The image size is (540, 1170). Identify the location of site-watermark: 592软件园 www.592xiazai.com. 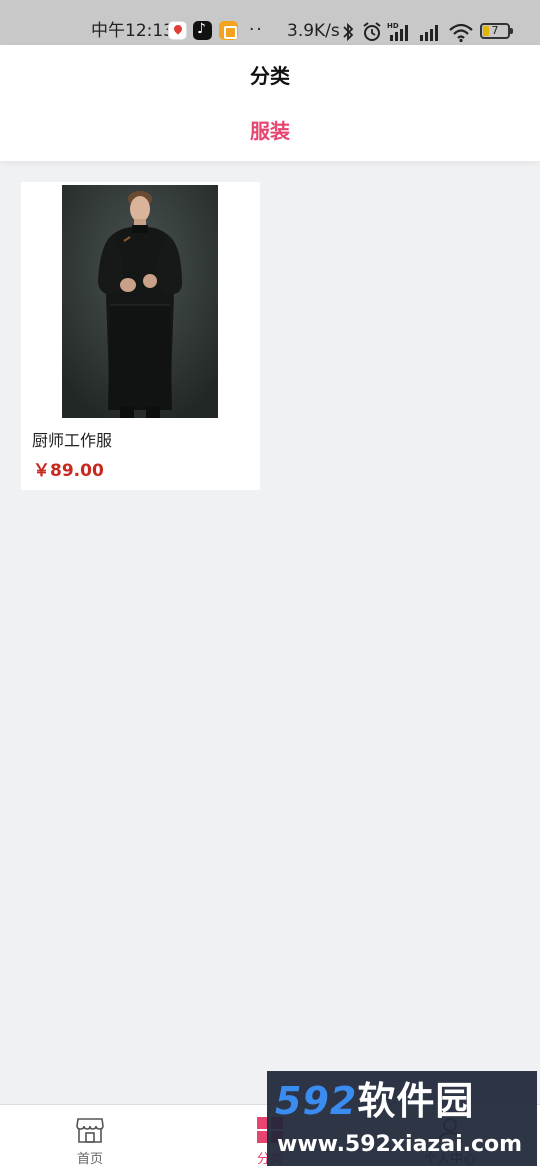
(402, 1118).